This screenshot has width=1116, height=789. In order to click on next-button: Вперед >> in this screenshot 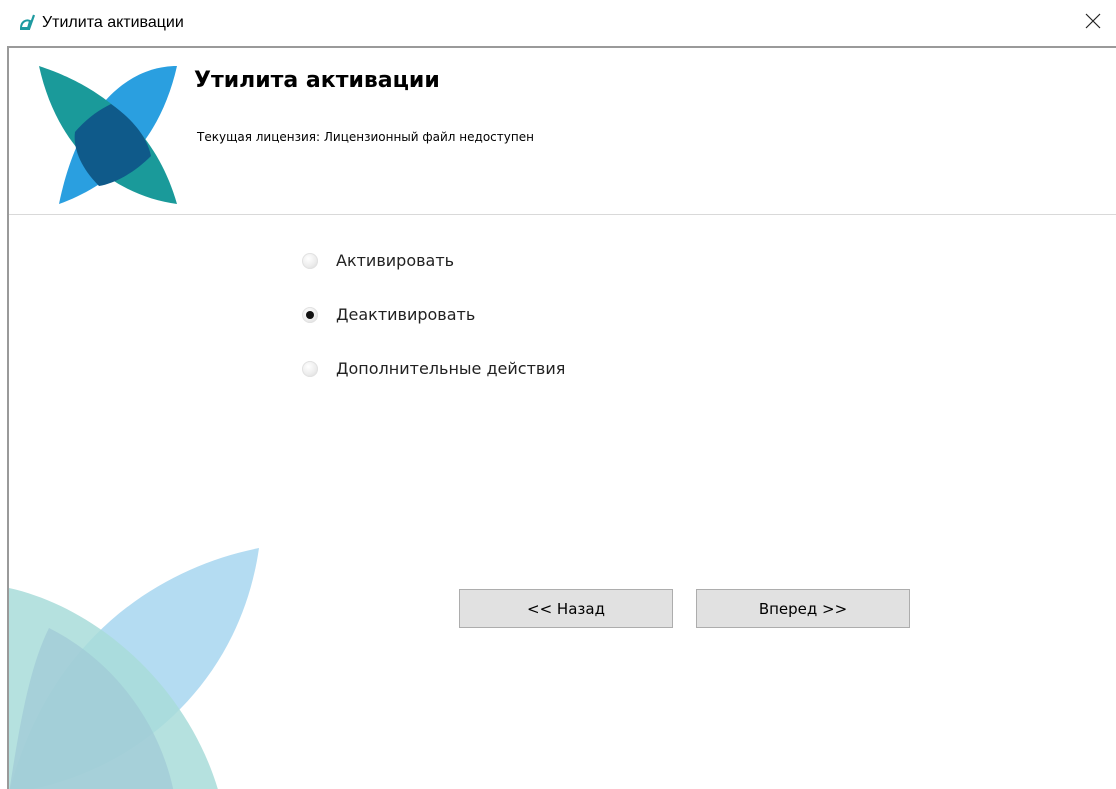, I will do `click(803, 608)`.